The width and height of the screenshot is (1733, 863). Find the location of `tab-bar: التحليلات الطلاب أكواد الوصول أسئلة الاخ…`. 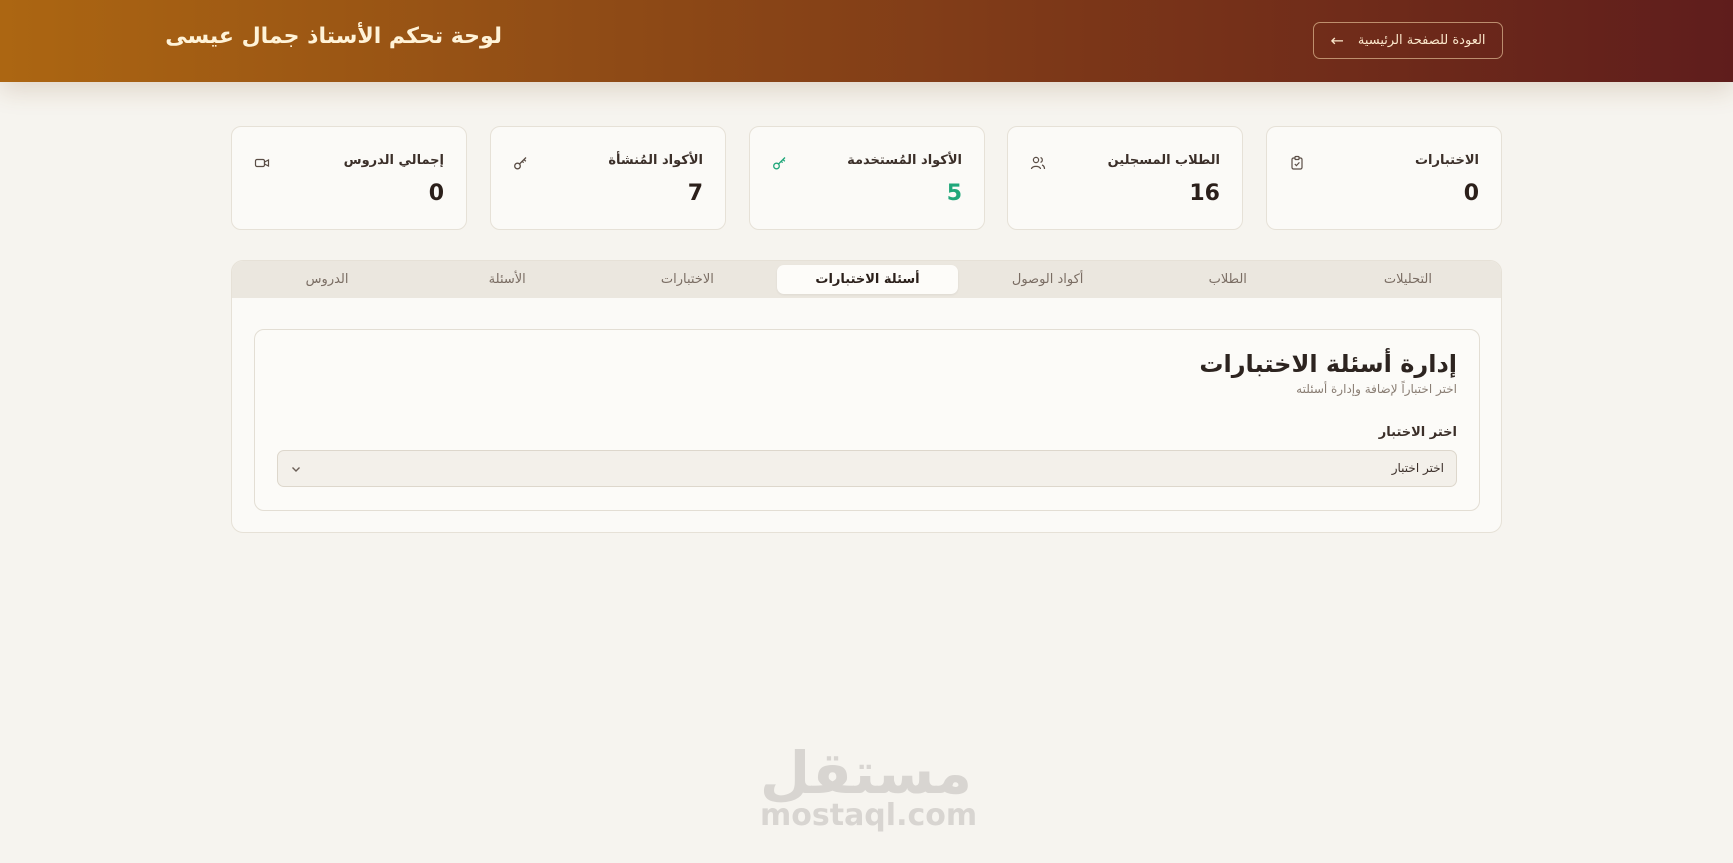

tab-bar: التحليلات الطلاب أكواد الوصول أسئلة الاخ… is located at coordinates (866, 279).